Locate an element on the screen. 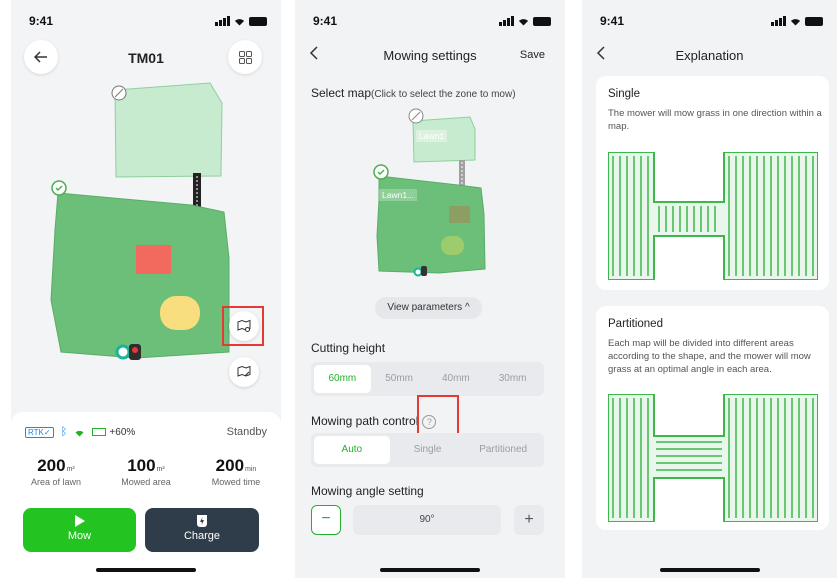 The width and height of the screenshot is (837, 578). card-partitioned-title: Partitioned is located at coordinates (635, 324).